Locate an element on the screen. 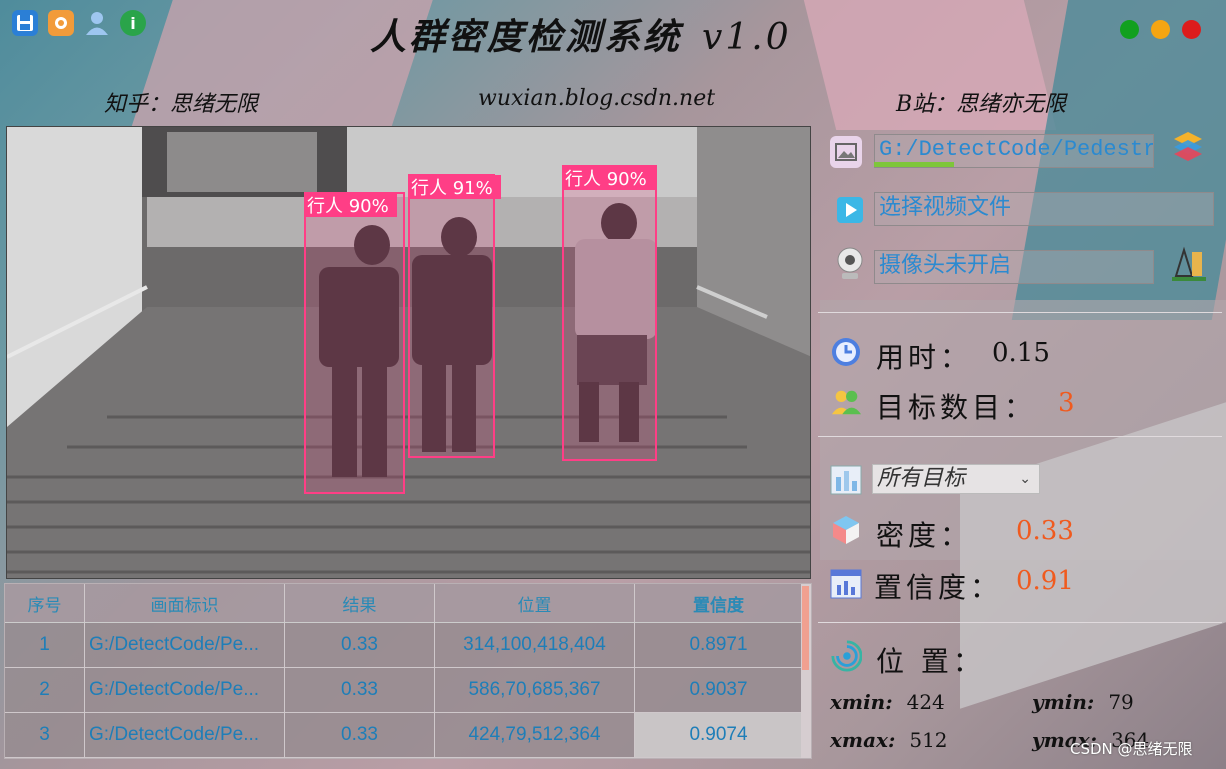 The width and height of the screenshot is (1226, 769). cell-position: 586,70,685,367 is located at coordinates (535, 690).